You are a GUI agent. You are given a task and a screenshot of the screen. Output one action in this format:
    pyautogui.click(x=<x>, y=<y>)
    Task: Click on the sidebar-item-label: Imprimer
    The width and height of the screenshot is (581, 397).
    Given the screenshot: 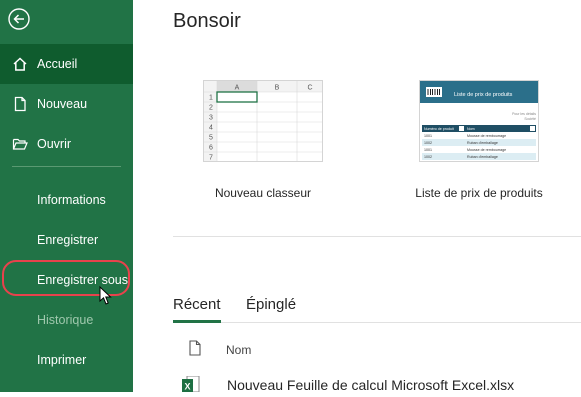 What is the action you would take?
    pyautogui.click(x=62, y=360)
    